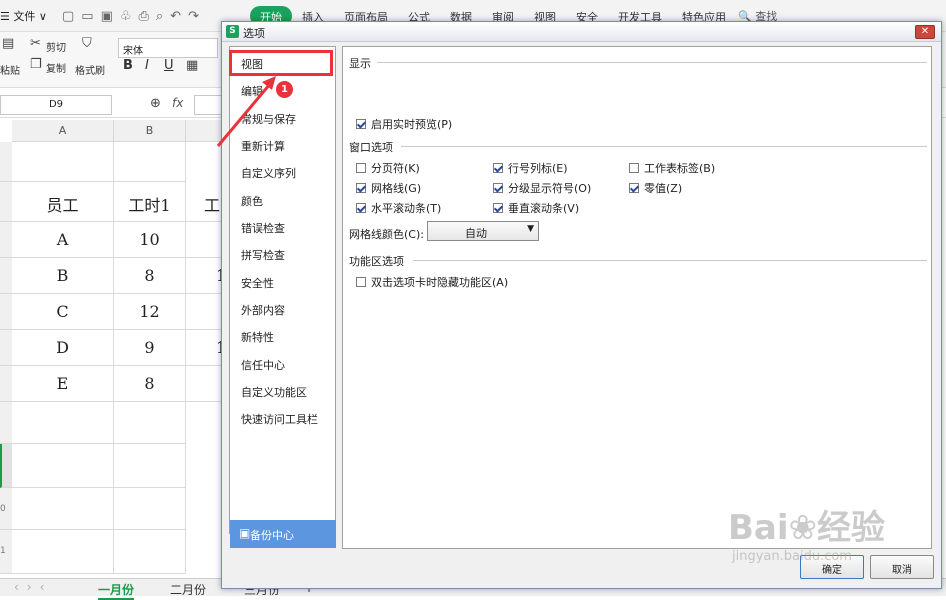 Image resolution: width=946 pixels, height=600 pixels. I want to click on baidu-jingyan-watermark: Bai❀经验 jingyan.baidu.com, so click(806, 532).